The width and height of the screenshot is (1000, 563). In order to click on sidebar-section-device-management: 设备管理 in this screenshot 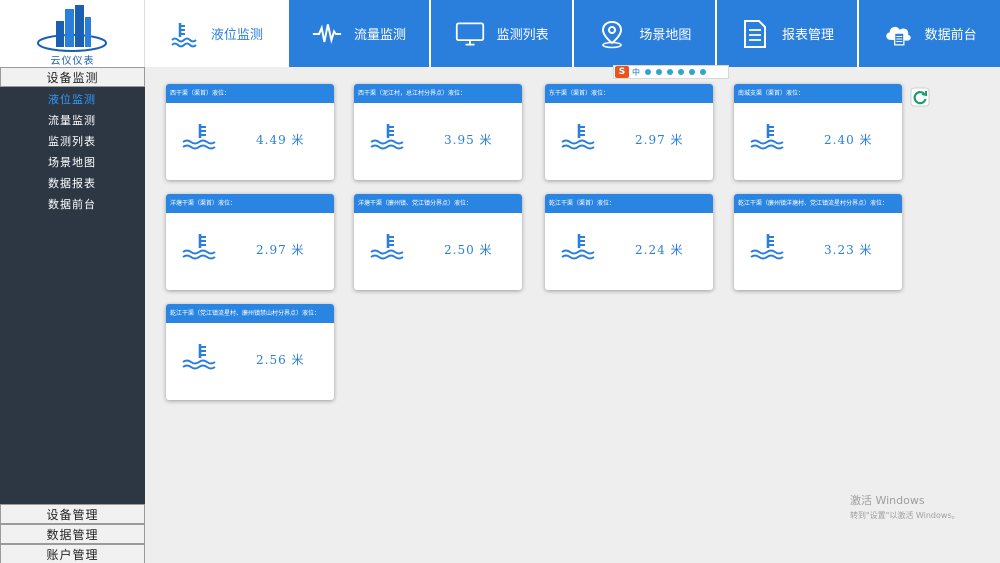, I will do `click(72, 514)`.